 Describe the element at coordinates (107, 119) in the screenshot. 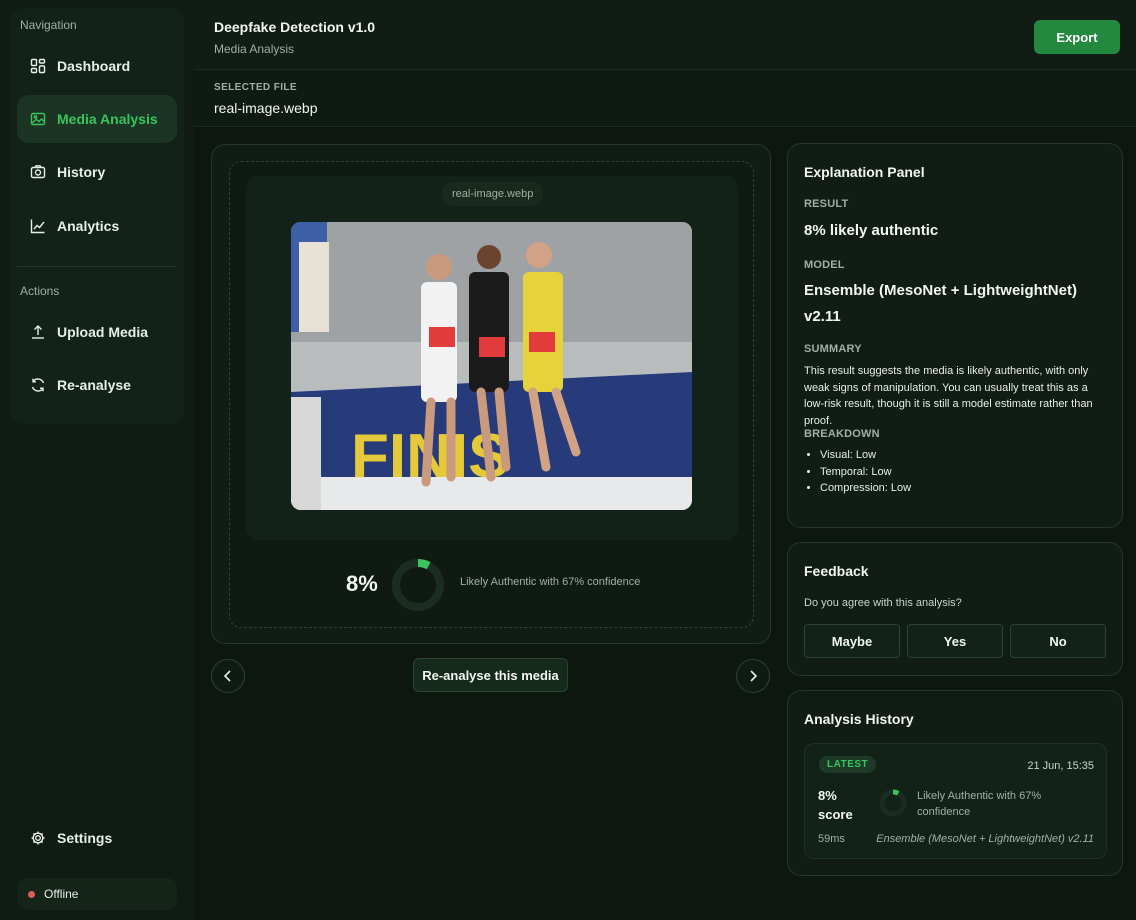

I see `sidebar-item-label: Media Analysis` at that location.